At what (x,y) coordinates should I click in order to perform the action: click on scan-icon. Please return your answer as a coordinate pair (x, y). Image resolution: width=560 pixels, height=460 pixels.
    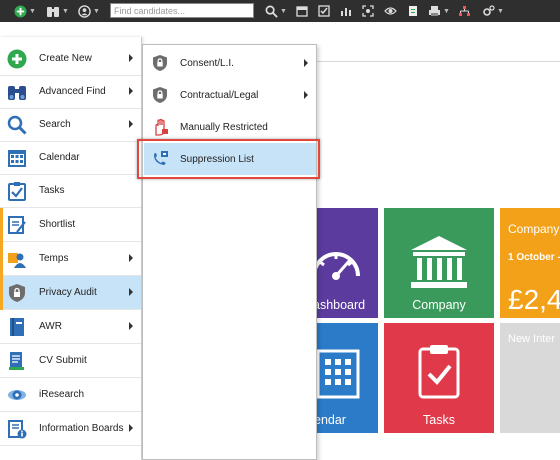
    Looking at the image, I should click on (368, 11).